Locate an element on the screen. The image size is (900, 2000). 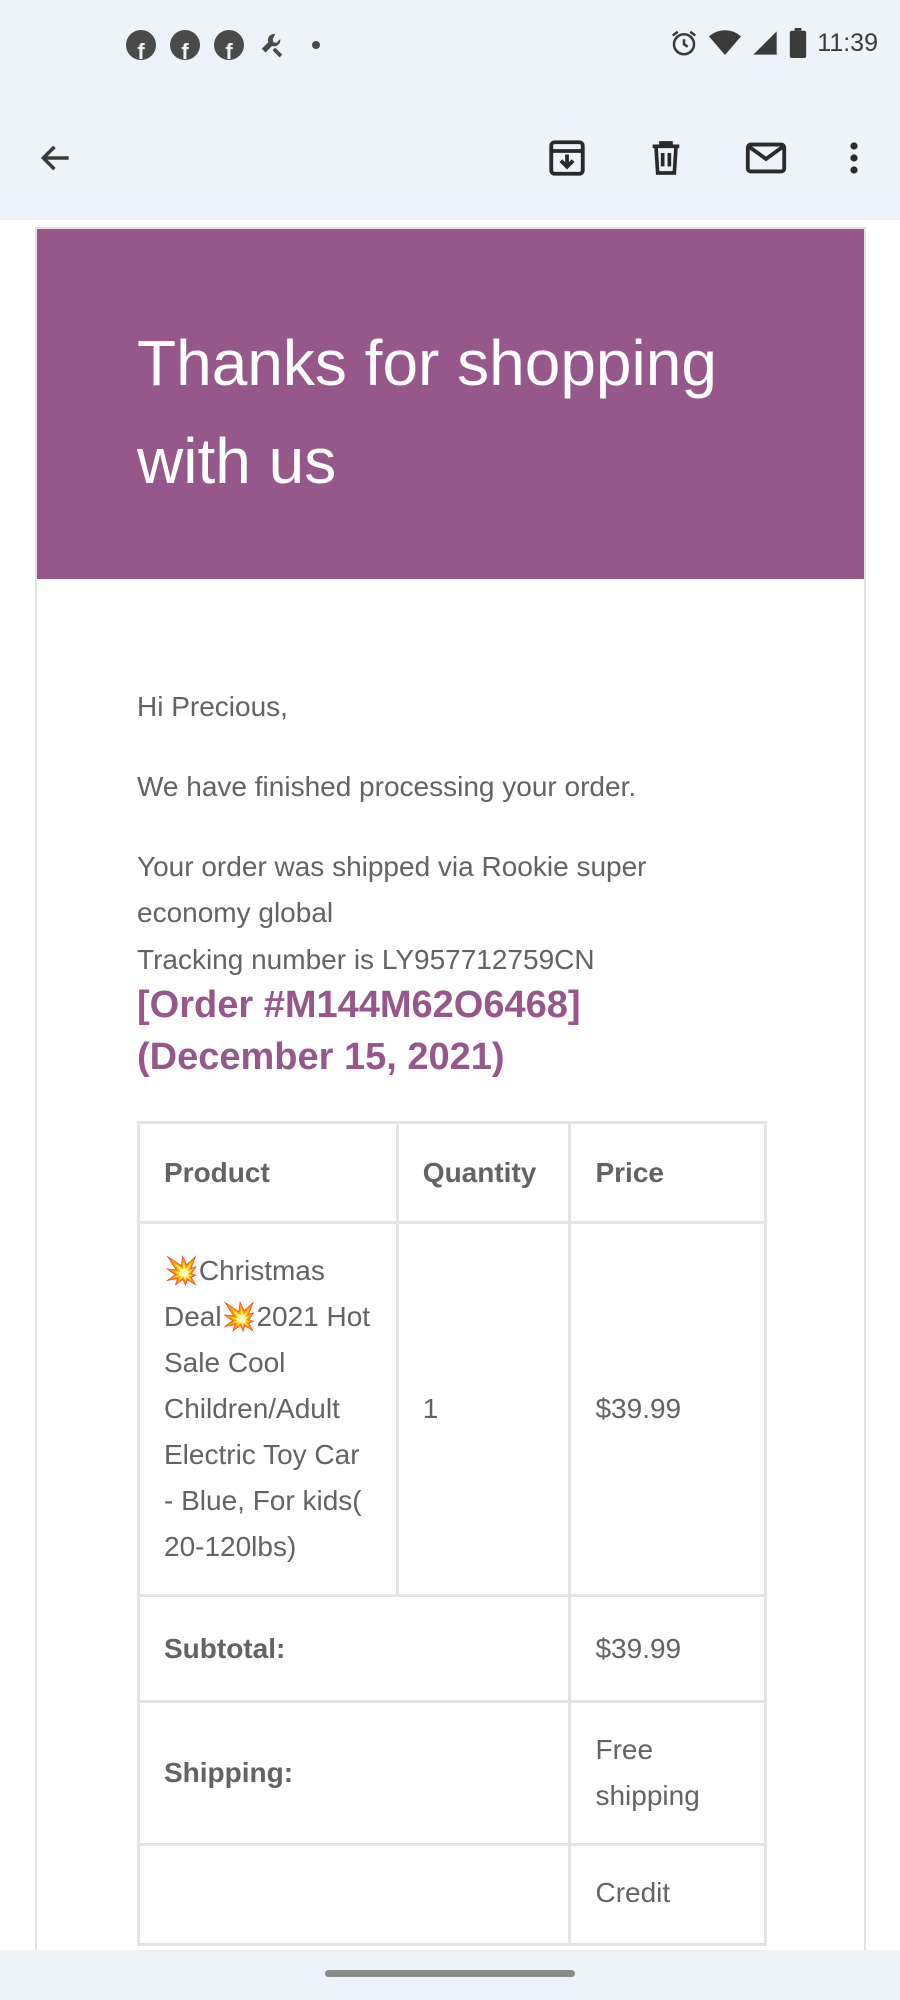
more-vert-icon is located at coordinates (854, 158).